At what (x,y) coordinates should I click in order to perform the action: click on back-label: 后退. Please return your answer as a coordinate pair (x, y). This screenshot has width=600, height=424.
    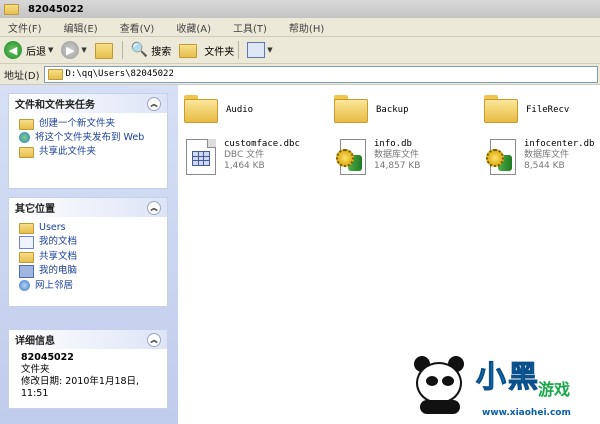
    Looking at the image, I should click on (36, 52).